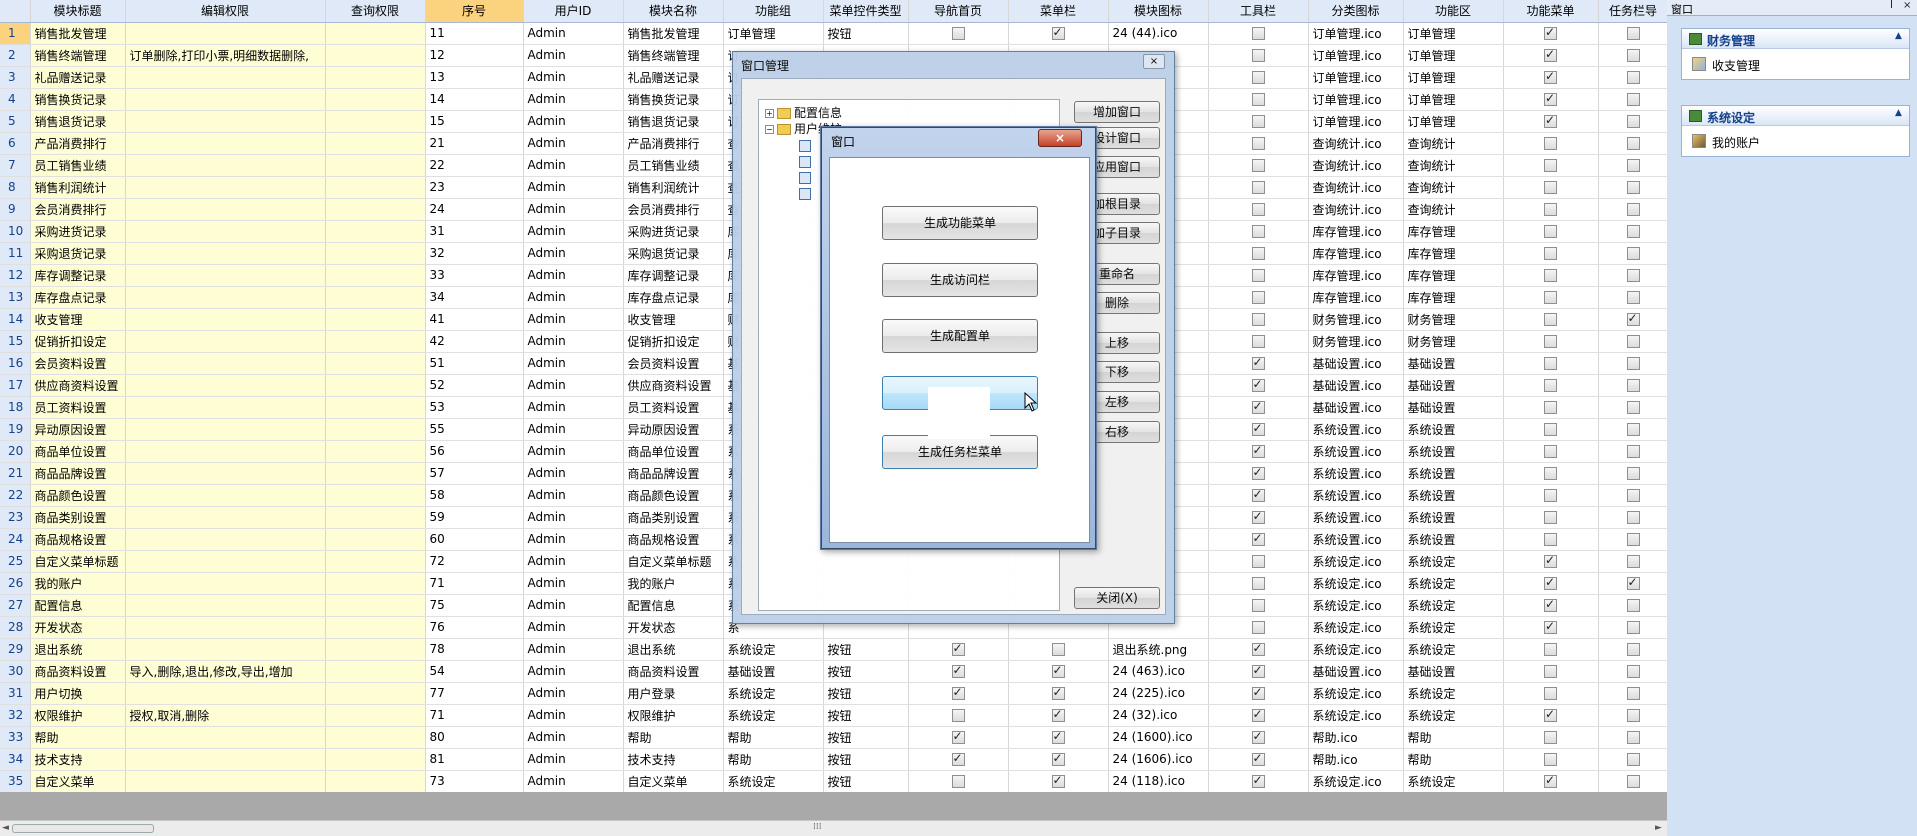 The image size is (1917, 836). What do you see at coordinates (673, 231) in the screenshot?
I see `cell-6: 采购进货记录` at bounding box center [673, 231].